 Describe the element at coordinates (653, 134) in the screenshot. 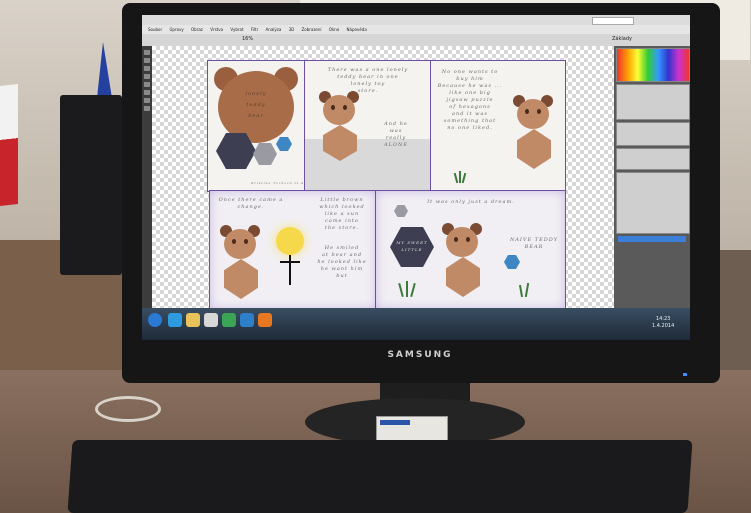

I see `paragraph-panel` at that location.